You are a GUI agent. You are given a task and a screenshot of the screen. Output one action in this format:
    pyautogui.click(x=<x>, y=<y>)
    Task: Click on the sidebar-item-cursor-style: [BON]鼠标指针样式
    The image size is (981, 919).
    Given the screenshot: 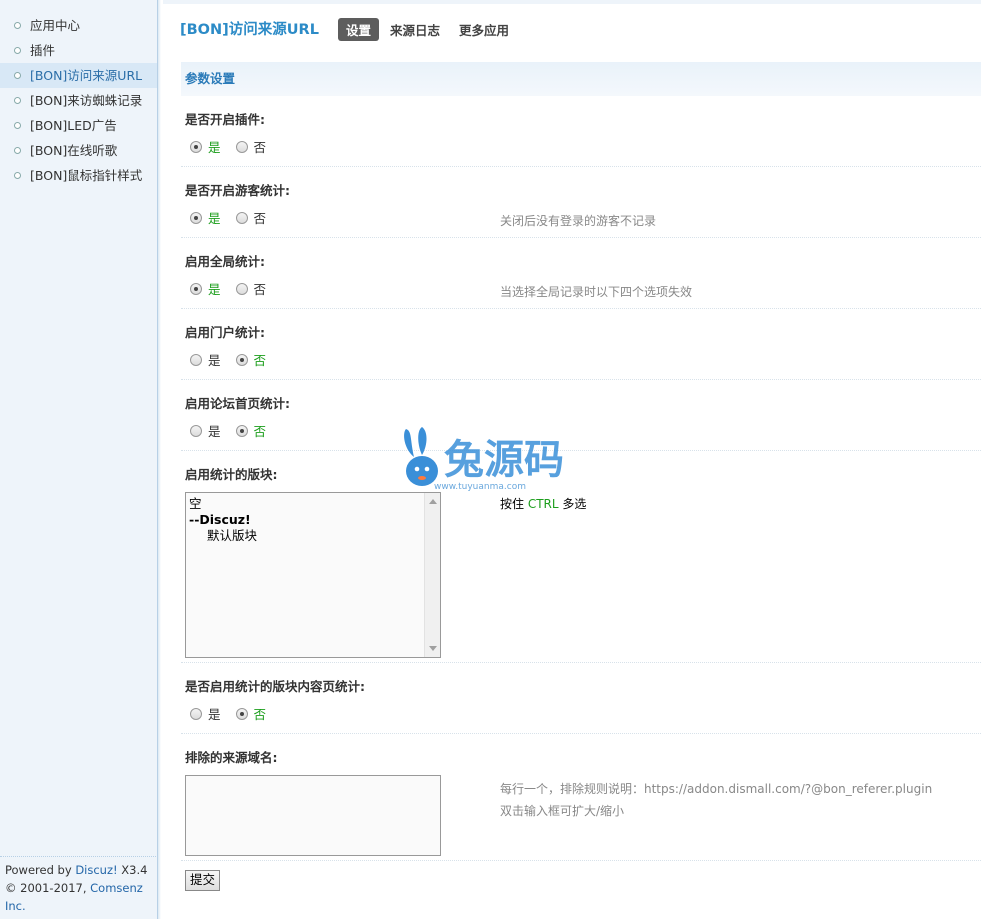 What is the action you would take?
    pyautogui.click(x=78, y=175)
    